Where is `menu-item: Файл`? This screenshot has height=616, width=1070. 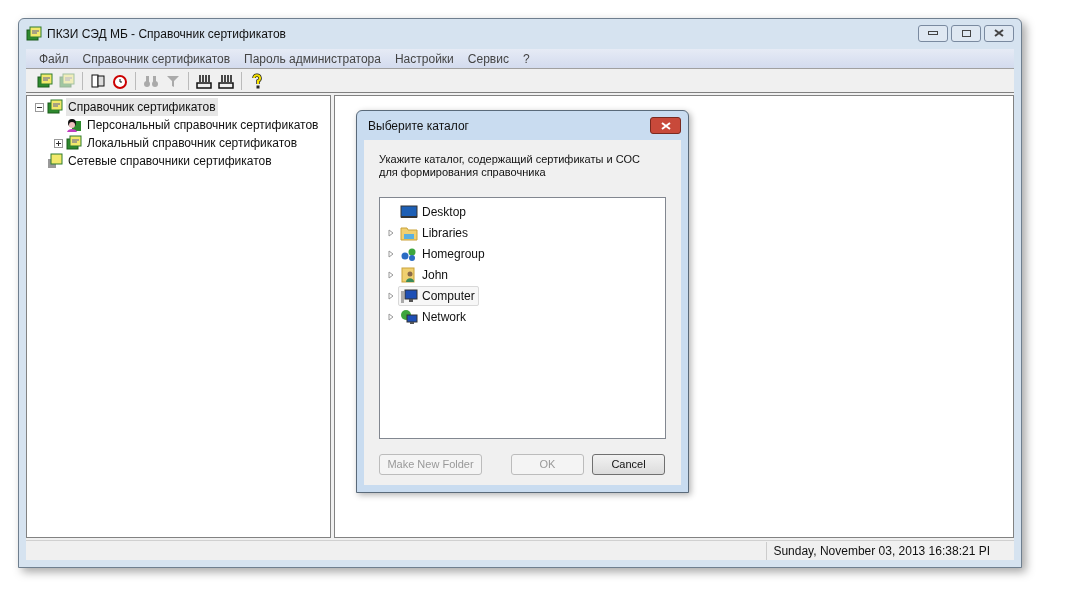 menu-item: Файл is located at coordinates (54, 58).